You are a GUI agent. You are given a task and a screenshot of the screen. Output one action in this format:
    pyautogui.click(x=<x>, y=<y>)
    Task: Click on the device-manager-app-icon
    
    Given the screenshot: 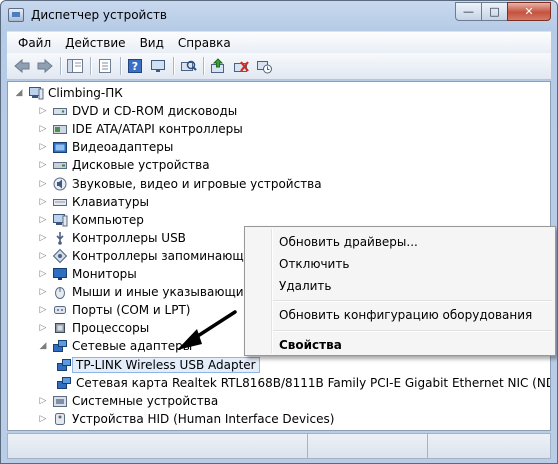 What is the action you would take?
    pyautogui.click(x=16, y=15)
    